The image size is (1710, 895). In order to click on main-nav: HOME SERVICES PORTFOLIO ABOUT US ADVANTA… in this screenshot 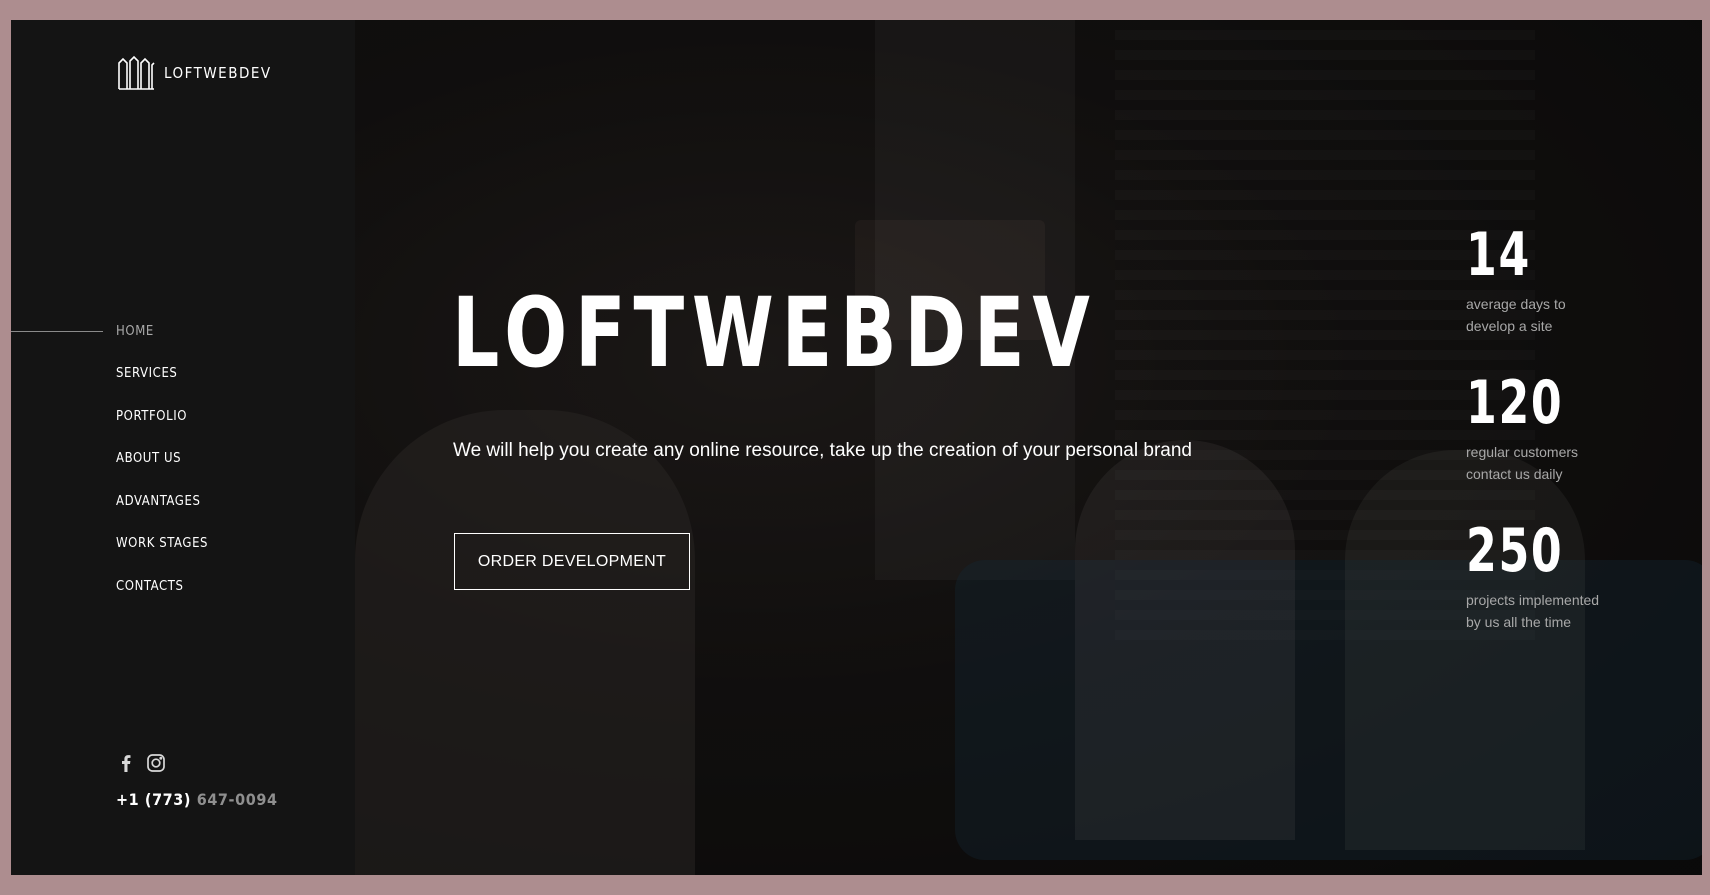, I will do `click(183, 459)`.